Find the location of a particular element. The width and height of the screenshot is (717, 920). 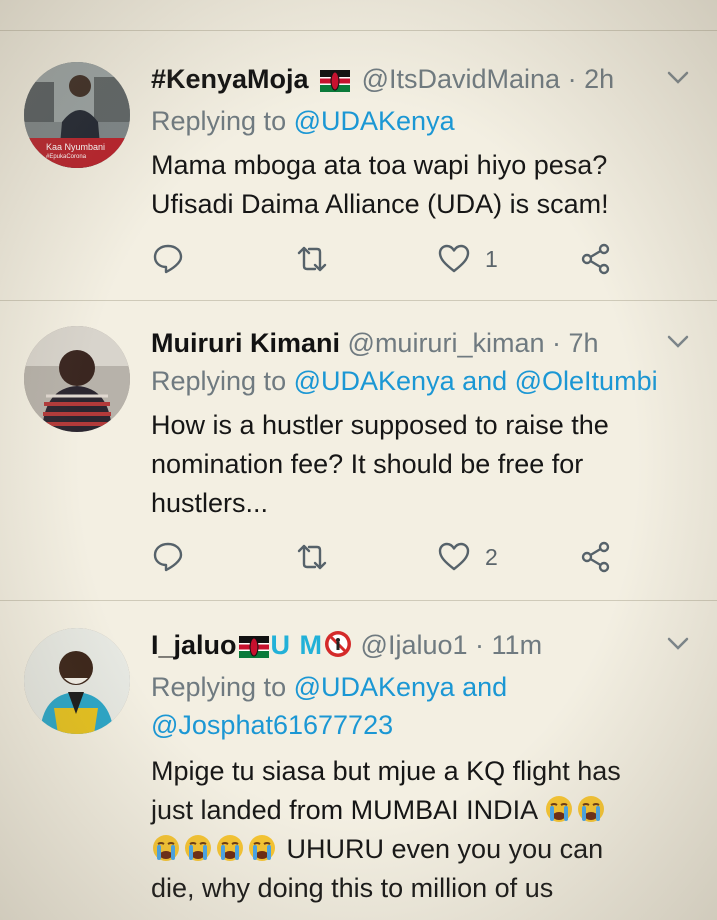

tweet-header: Muiruri Kimani @muiruri_kiman · 7h is located at coordinates (419, 343).